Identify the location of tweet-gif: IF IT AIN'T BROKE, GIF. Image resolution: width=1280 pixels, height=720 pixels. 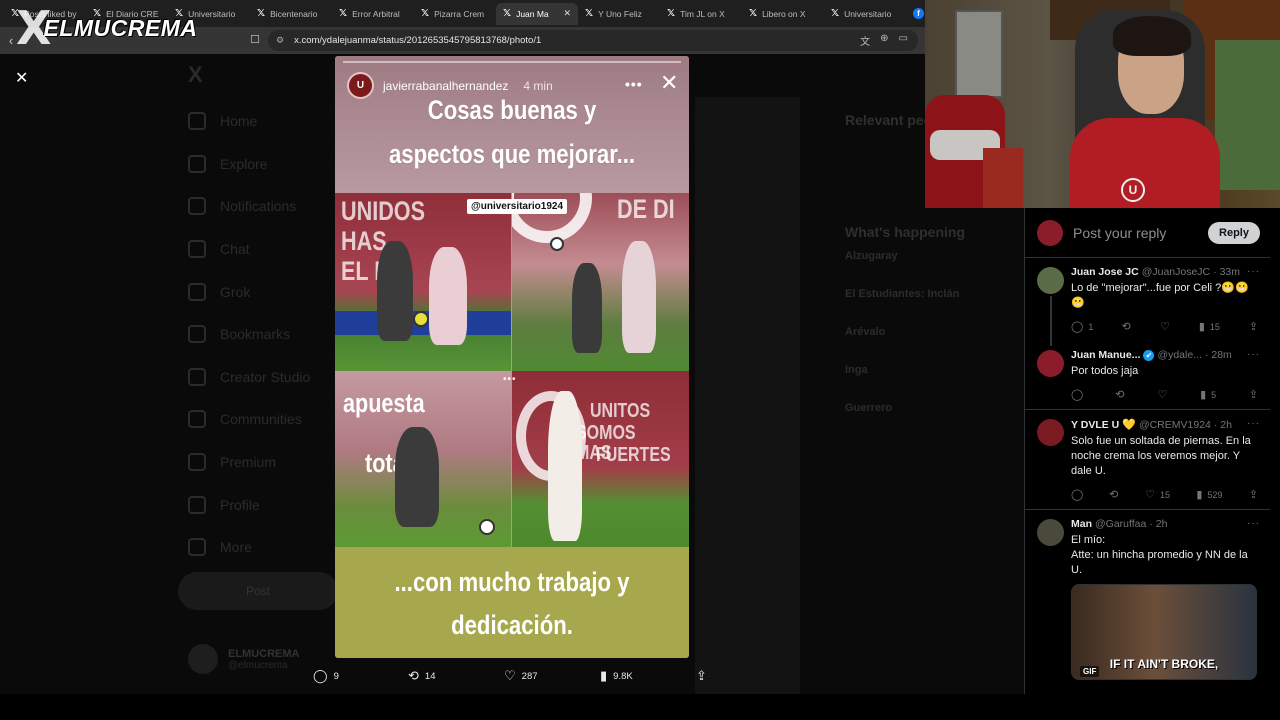
(1164, 632).